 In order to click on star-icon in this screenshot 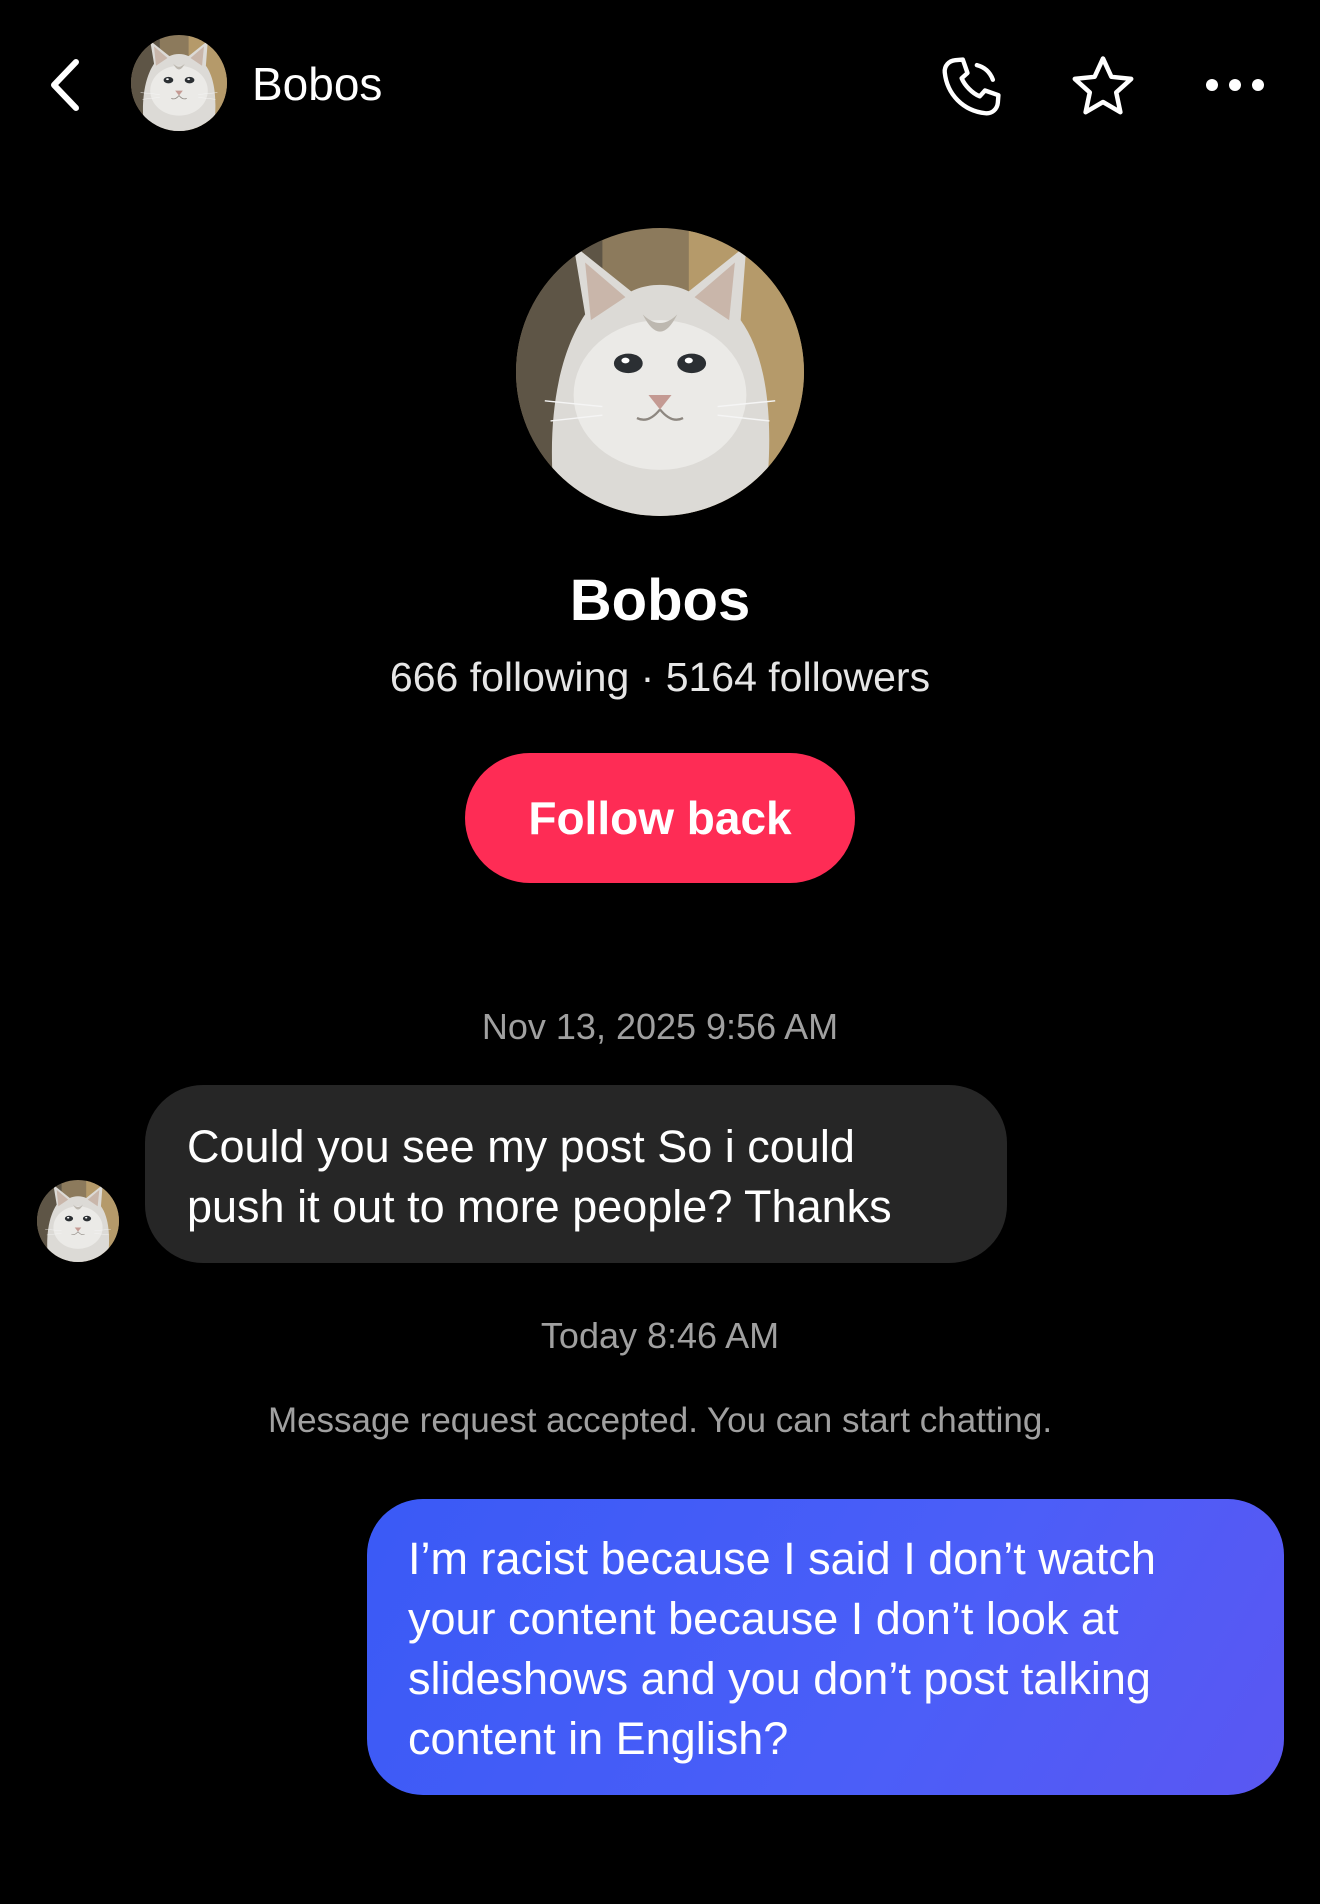, I will do `click(1103, 85)`.